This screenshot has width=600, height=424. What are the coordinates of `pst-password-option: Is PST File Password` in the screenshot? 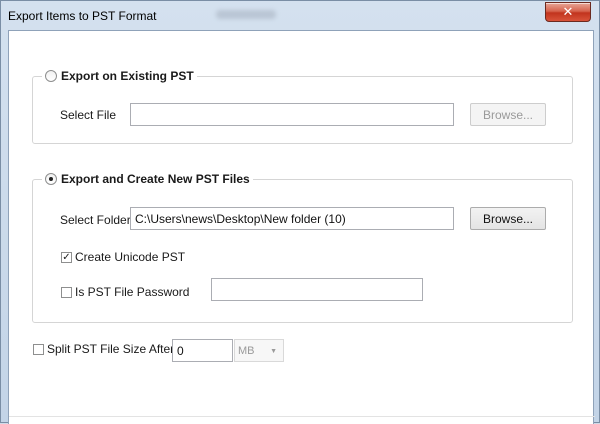 It's located at (125, 292).